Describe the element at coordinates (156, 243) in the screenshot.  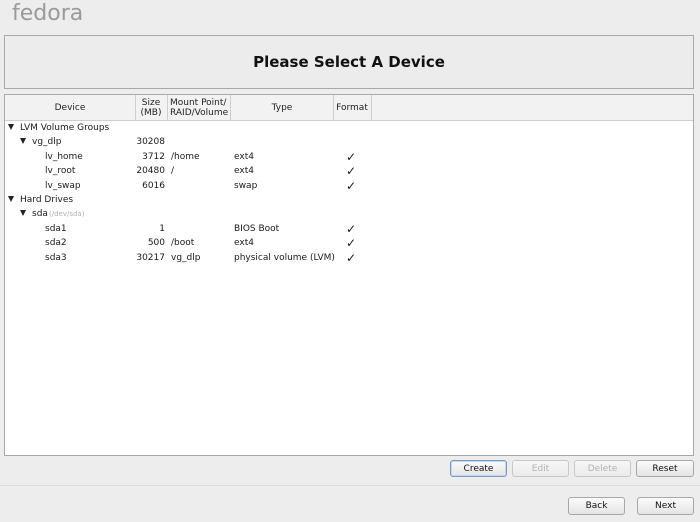
I see `device-size: 500` at that location.